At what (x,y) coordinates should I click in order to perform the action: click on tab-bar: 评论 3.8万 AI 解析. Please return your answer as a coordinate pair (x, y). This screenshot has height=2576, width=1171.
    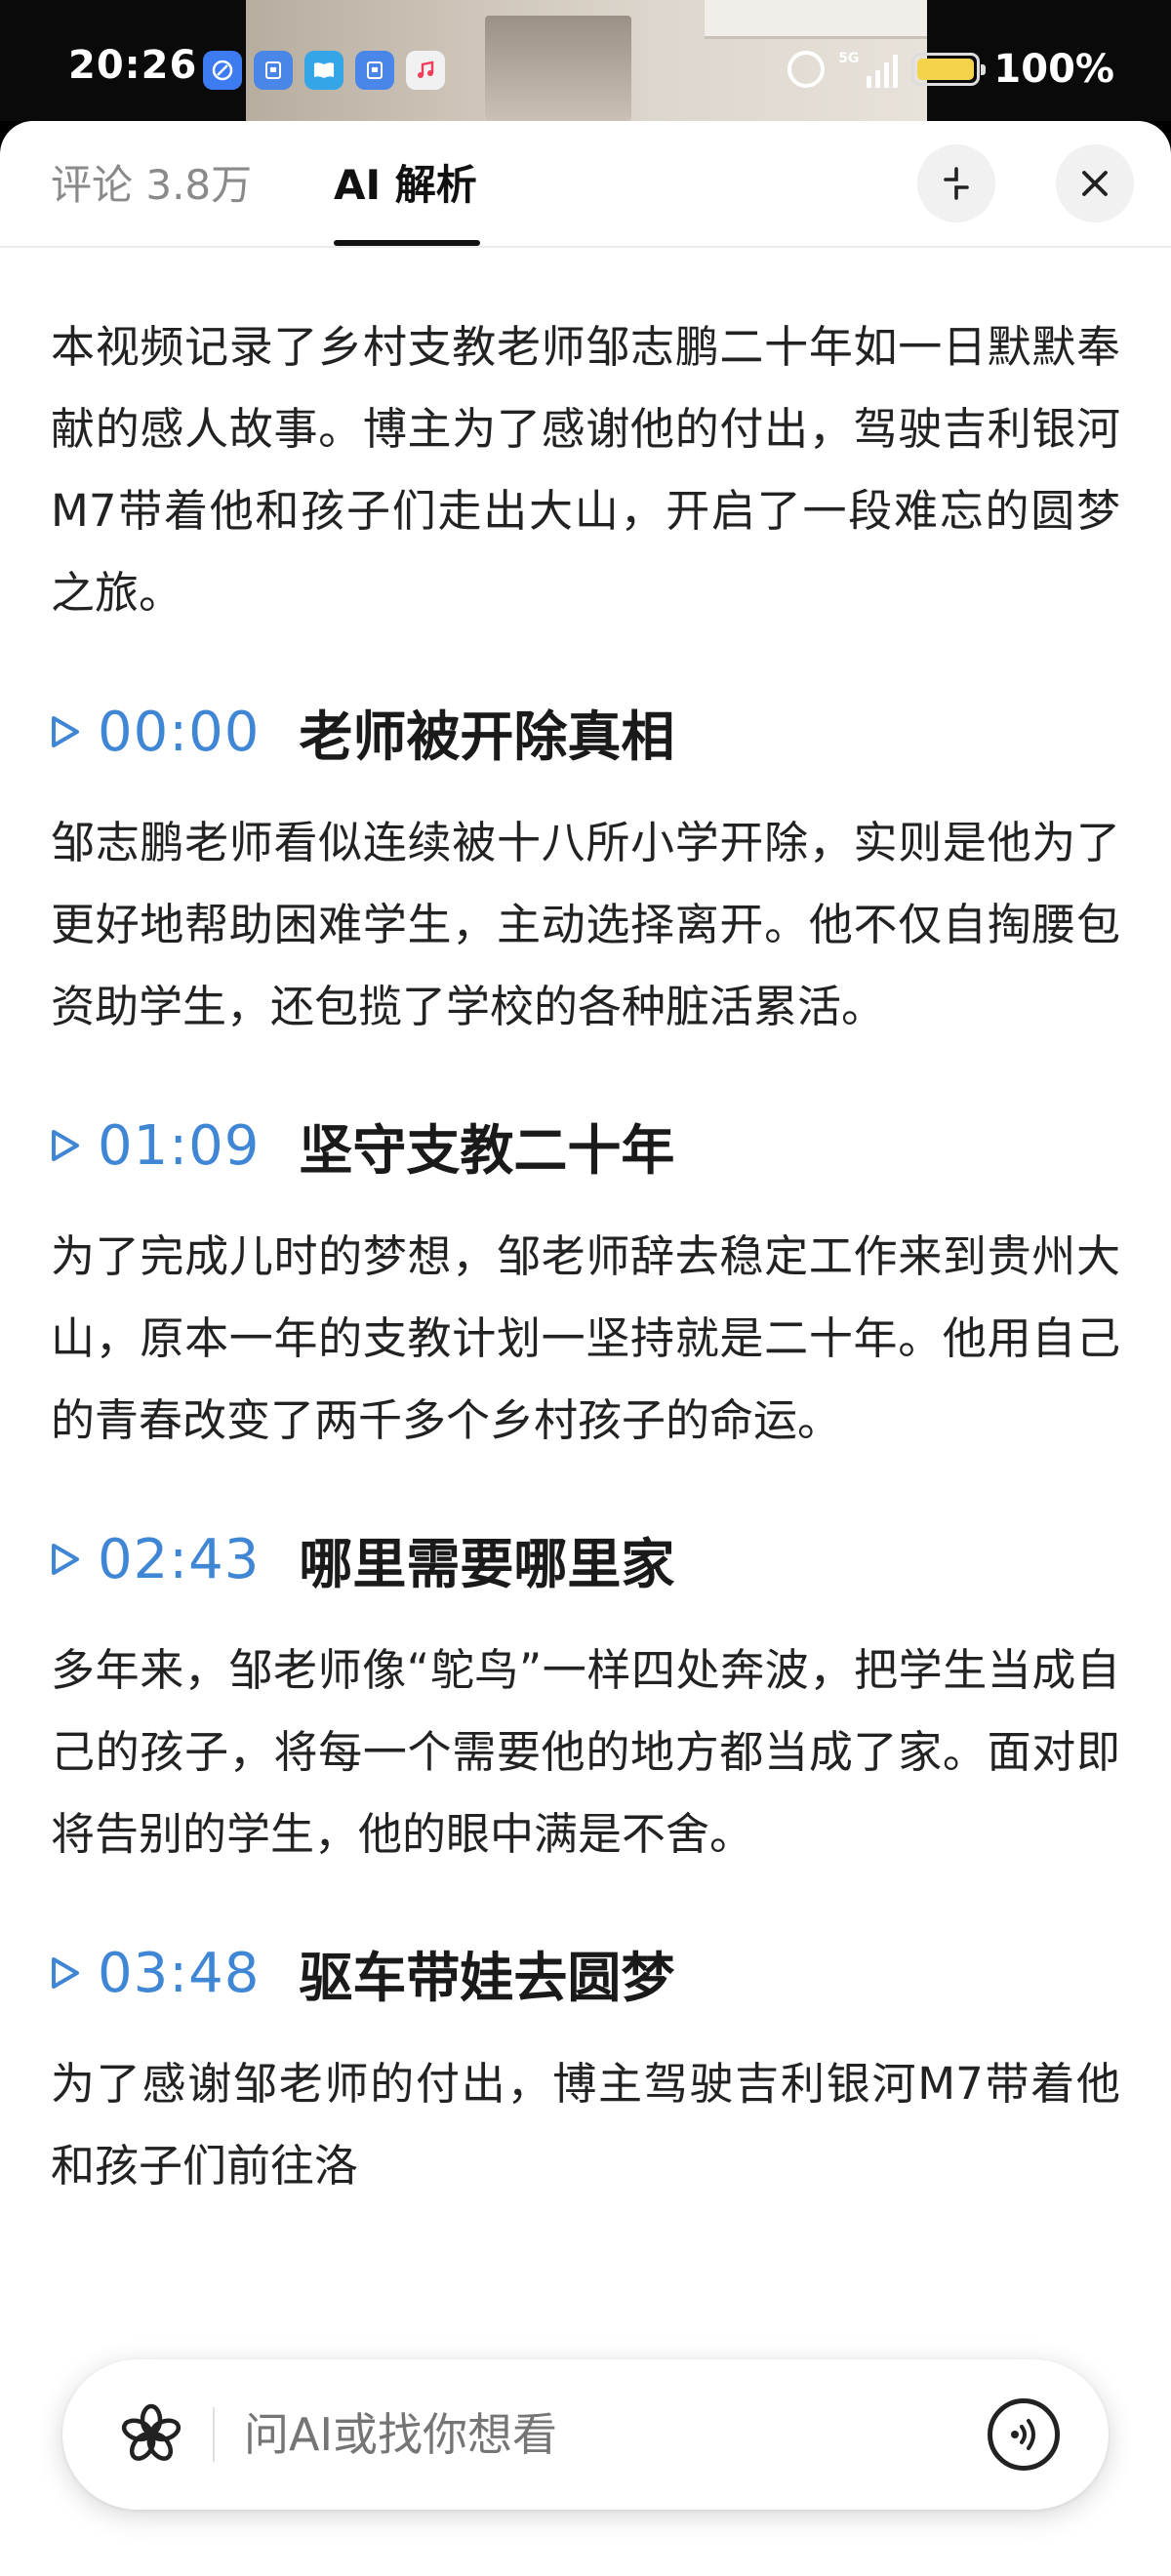
    Looking at the image, I should click on (585, 184).